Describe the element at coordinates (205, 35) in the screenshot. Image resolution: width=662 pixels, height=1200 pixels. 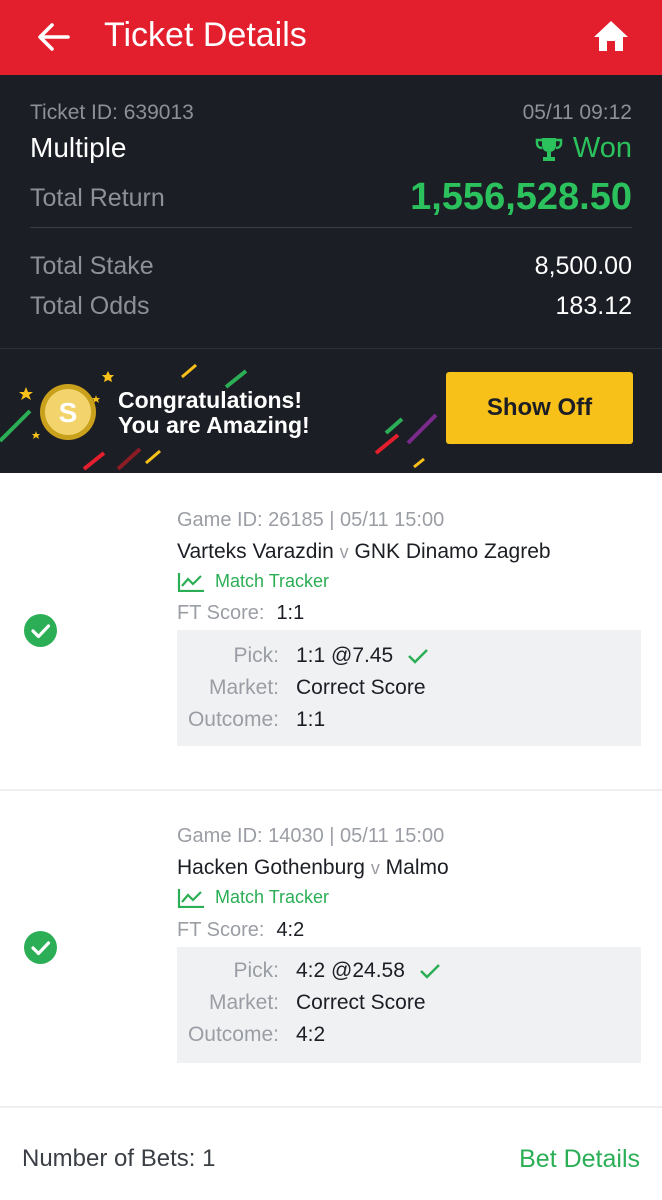
I see `page-title: Ticket Details` at that location.